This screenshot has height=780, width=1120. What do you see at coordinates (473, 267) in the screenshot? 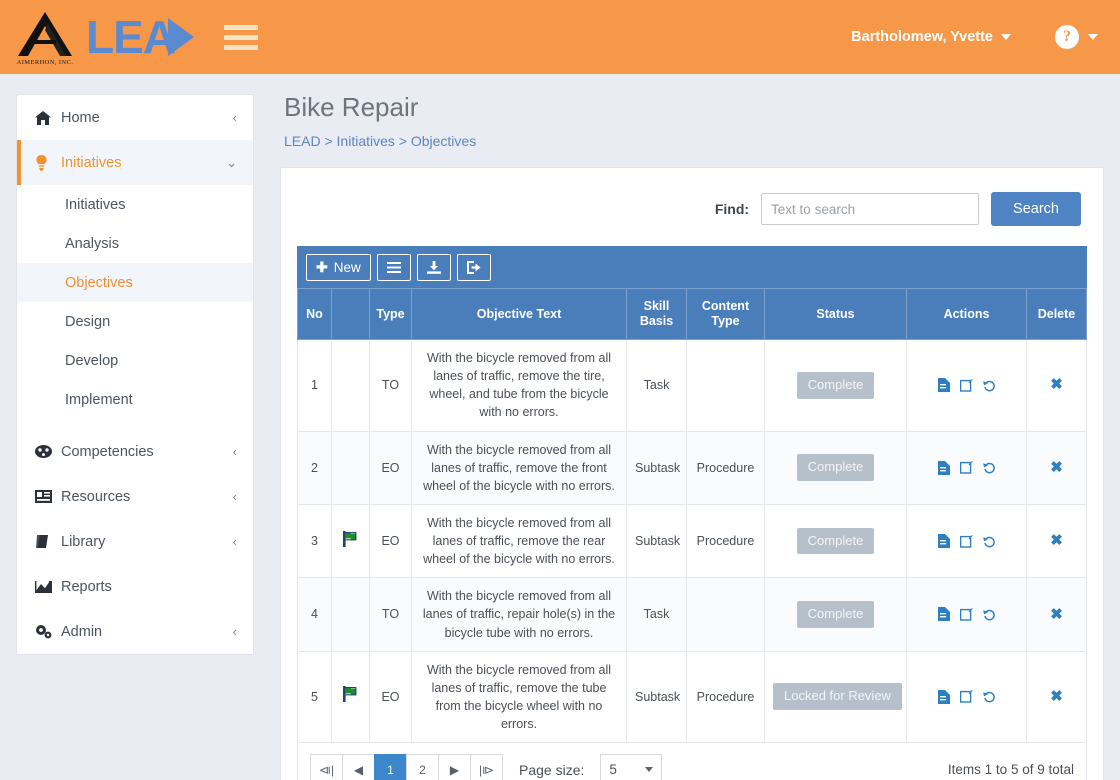
I see `import-arrow-icon` at bounding box center [473, 267].